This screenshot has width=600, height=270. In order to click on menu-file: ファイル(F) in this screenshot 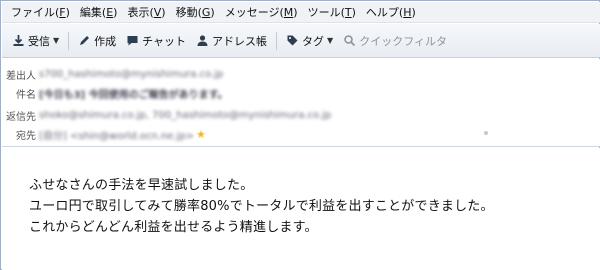, I will do `click(40, 12)`.